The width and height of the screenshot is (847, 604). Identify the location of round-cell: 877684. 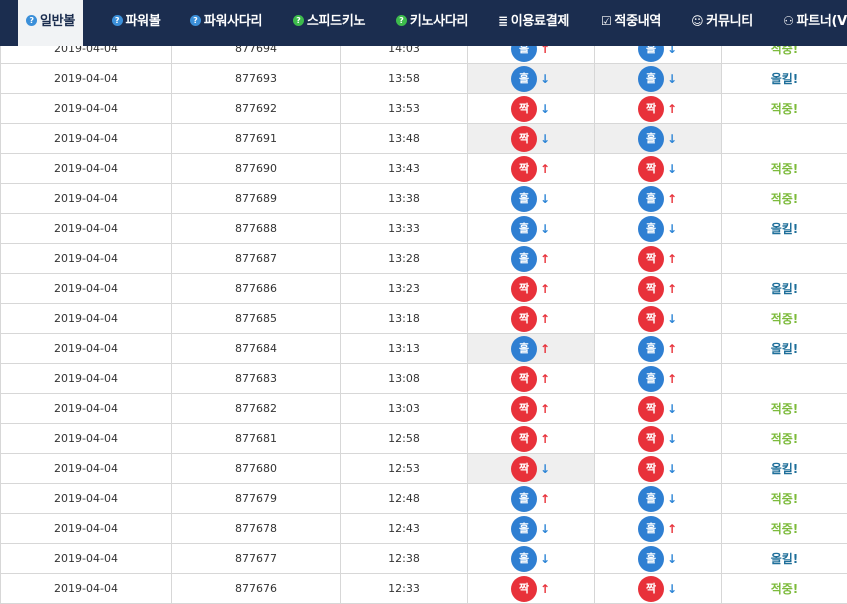
(256, 348).